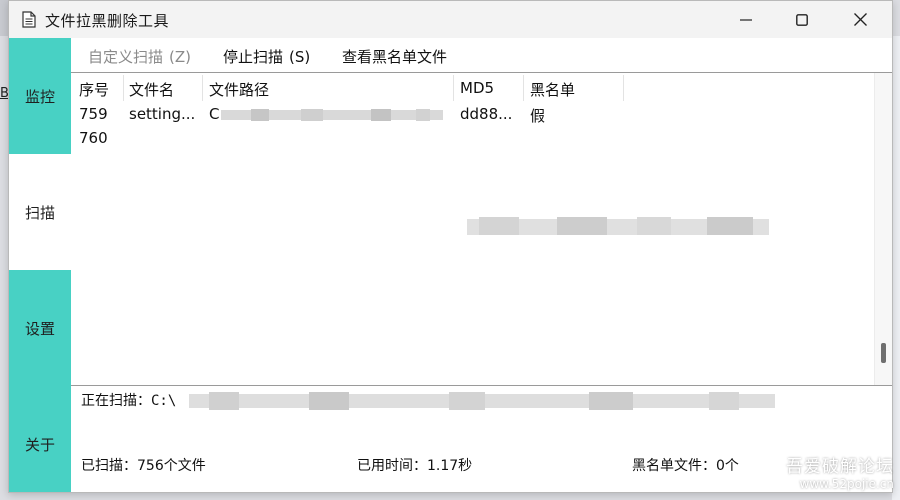  I want to click on toolbar: 自定义扫描 (Z) 停止扫描 (S) 查看黑名单文件, so click(481, 55).